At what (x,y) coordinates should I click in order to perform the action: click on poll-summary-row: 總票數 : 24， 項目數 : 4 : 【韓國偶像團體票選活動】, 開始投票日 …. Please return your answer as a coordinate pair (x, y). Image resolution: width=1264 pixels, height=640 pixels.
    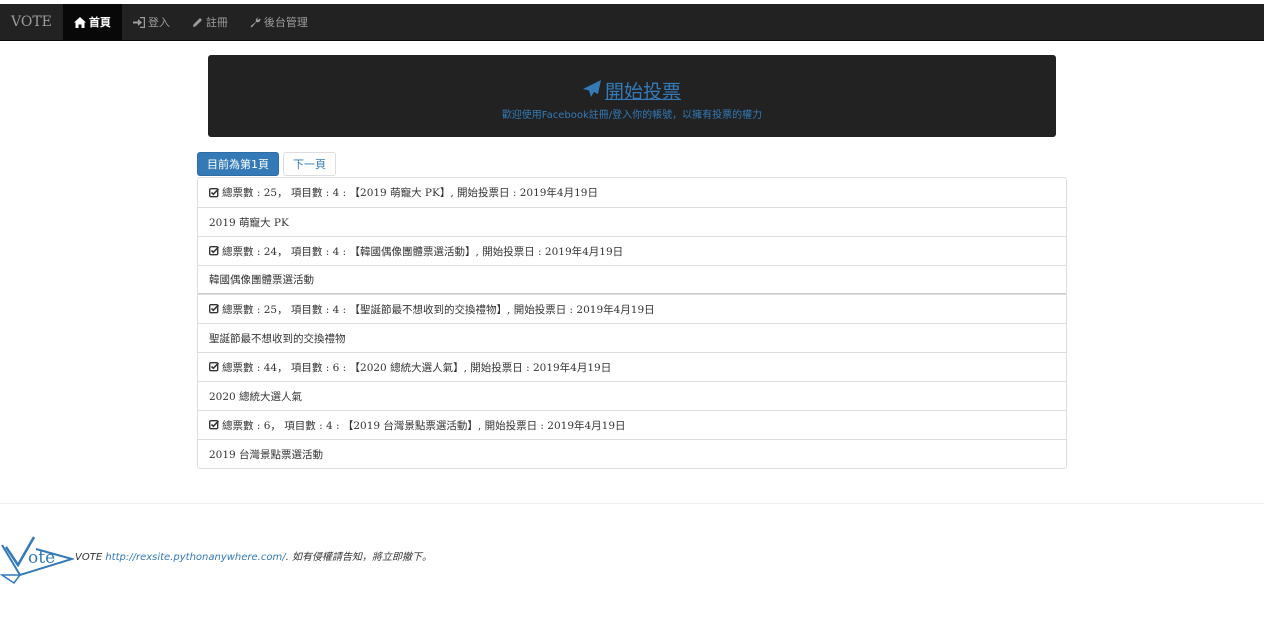
    Looking at the image, I should click on (632, 250).